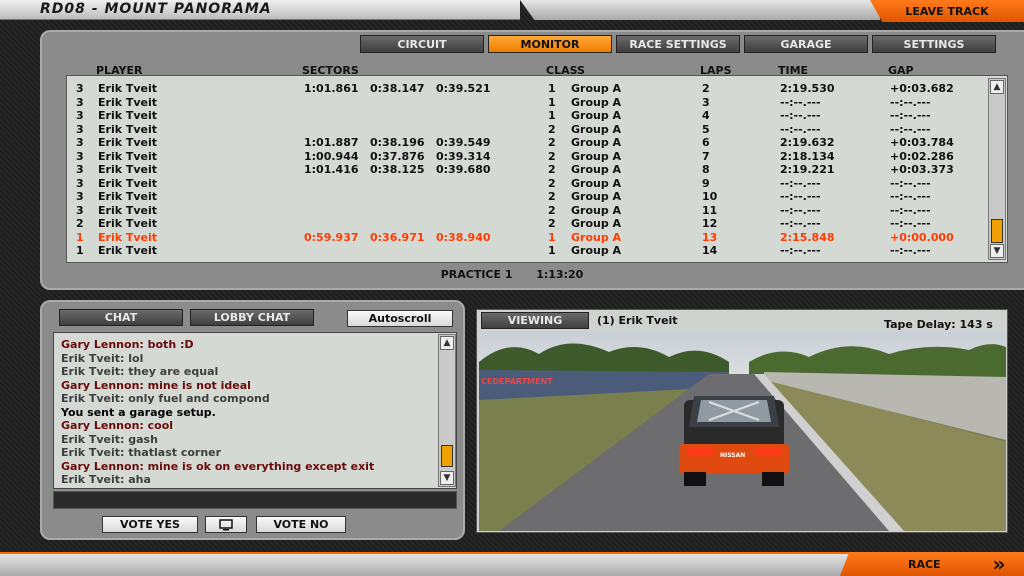 This screenshot has width=1024, height=576. What do you see at coordinates (700, 10) in the screenshot?
I see `title-bar-extension` at bounding box center [700, 10].